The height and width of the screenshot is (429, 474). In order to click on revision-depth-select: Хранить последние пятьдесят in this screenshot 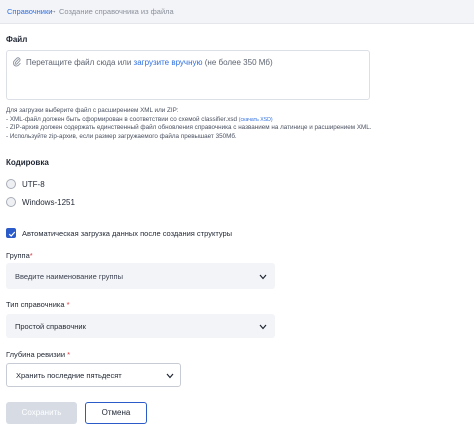, I will do `click(93, 375)`.